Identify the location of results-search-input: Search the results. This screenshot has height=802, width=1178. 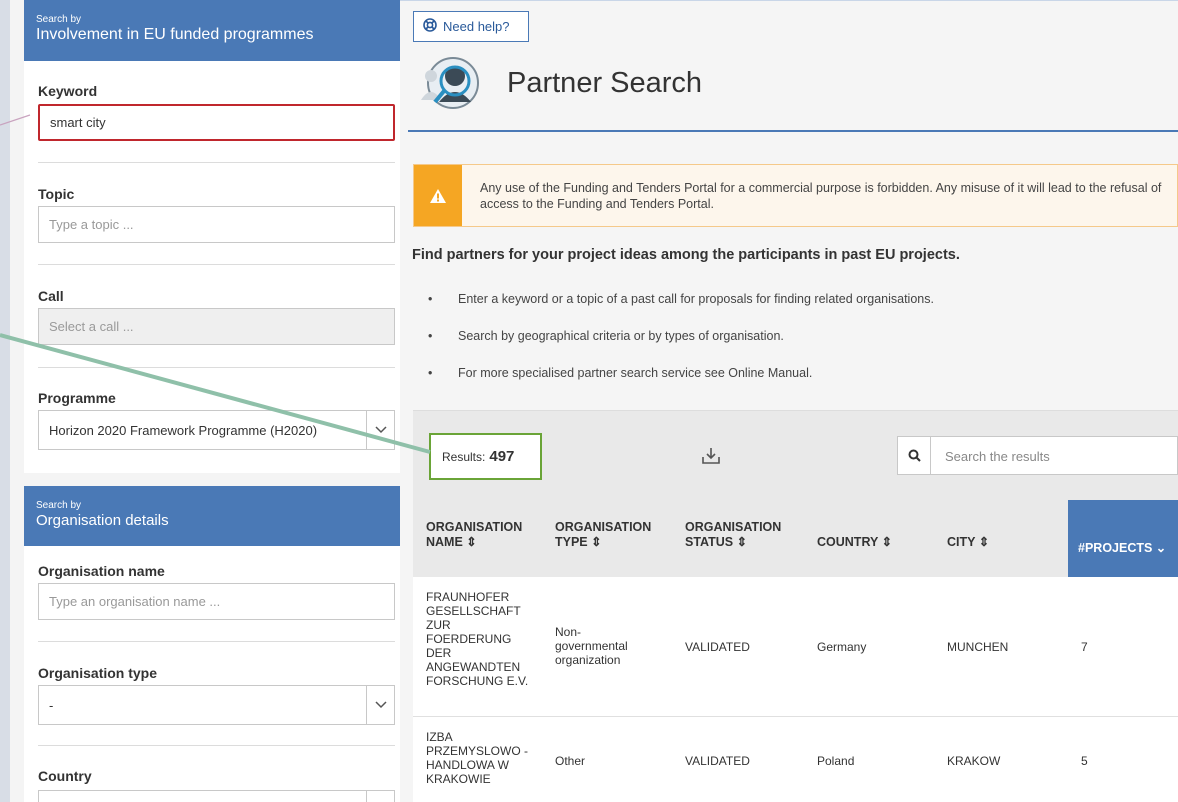
(1037, 455).